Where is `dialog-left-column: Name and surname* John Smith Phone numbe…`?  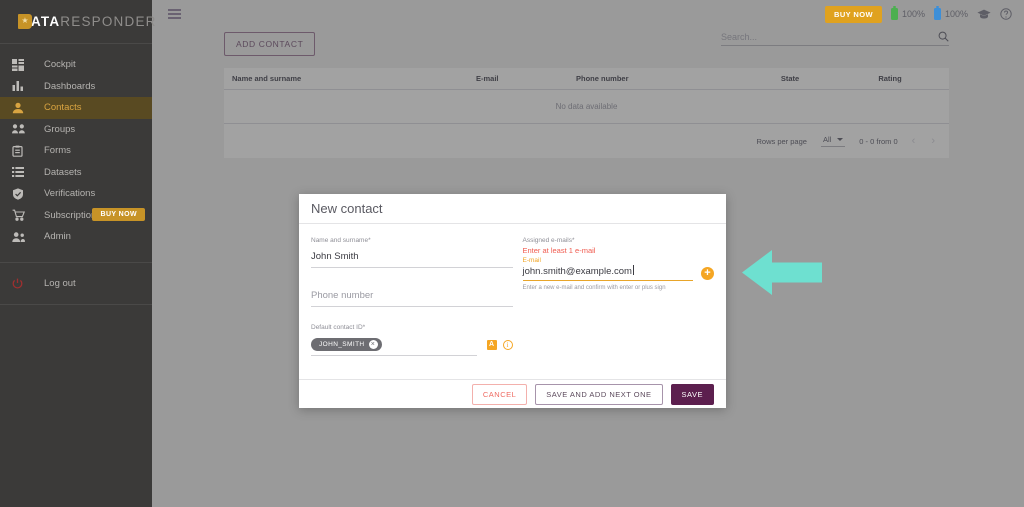 dialog-left-column: Name and surname* John Smith Phone numbe… is located at coordinates (412, 305).